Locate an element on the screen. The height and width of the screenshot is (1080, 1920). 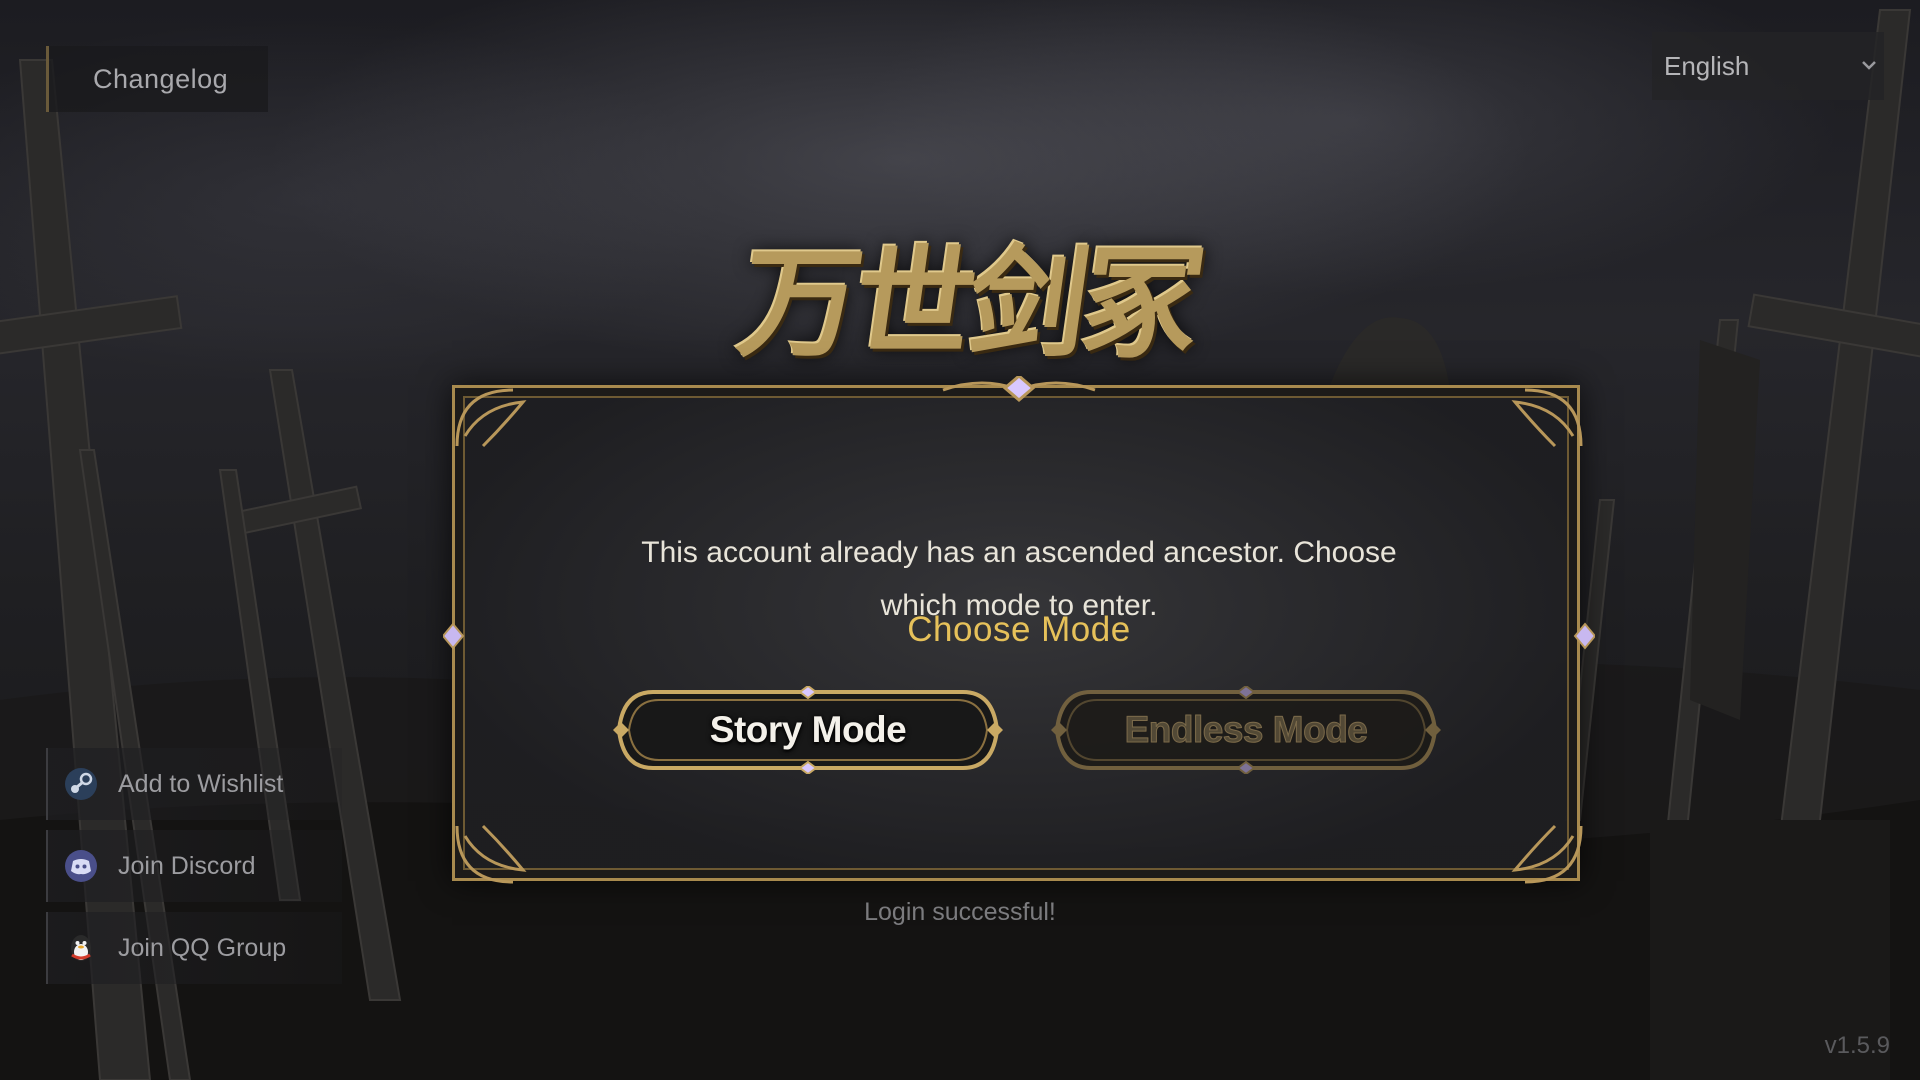
discord-icon is located at coordinates (81, 866).